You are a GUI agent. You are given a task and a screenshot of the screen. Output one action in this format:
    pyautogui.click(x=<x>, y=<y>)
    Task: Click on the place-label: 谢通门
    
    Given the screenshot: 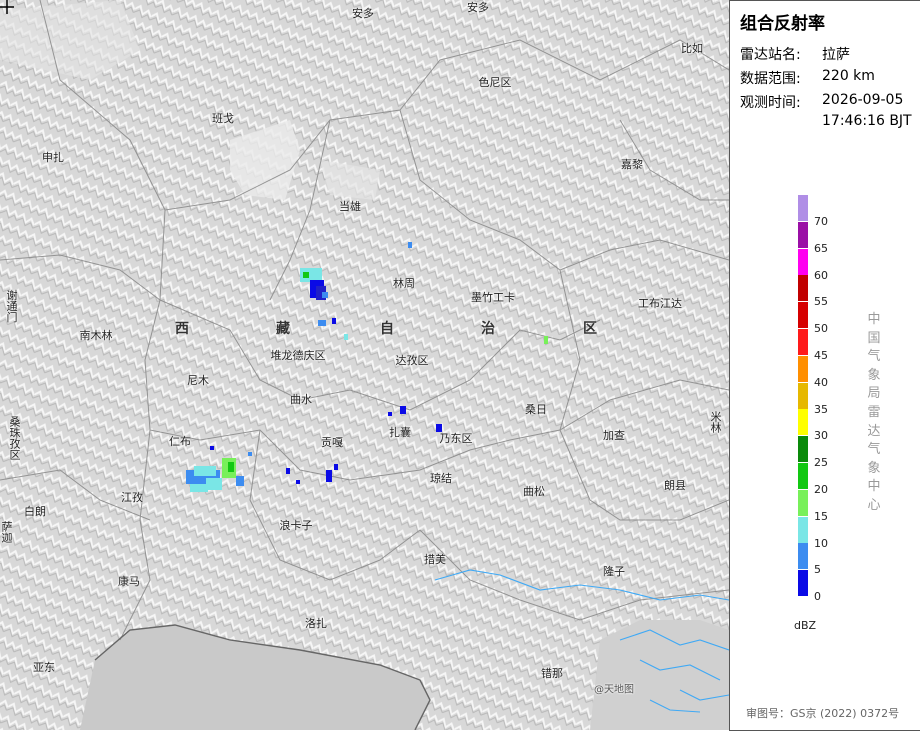 What is the action you would take?
    pyautogui.click(x=11, y=306)
    